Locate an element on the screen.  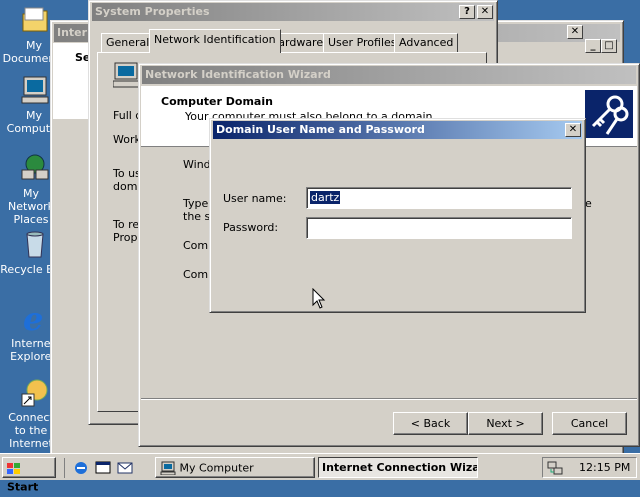
clock: 12:15 PM is located at coordinates (604, 467).